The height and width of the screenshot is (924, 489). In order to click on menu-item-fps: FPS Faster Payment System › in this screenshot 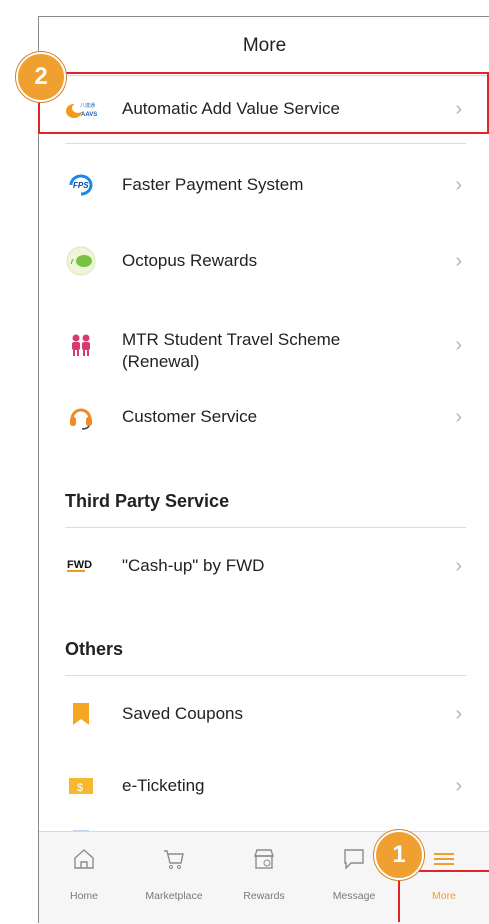, I will do `click(264, 185)`.